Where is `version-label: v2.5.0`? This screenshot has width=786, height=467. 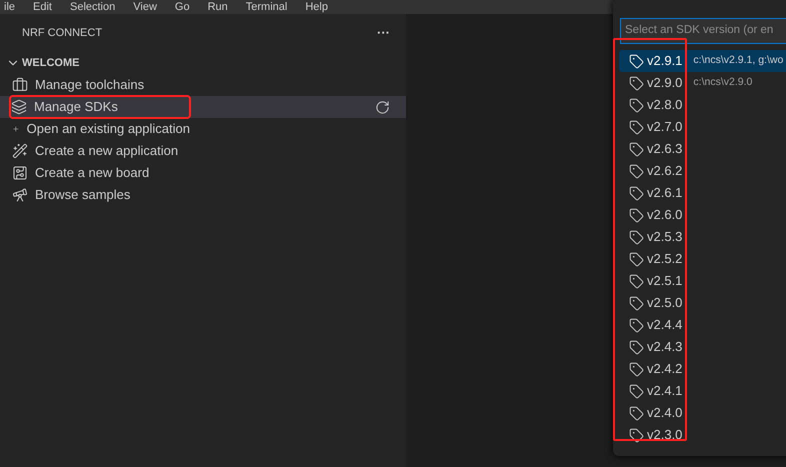
version-label: v2.5.0 is located at coordinates (664, 303).